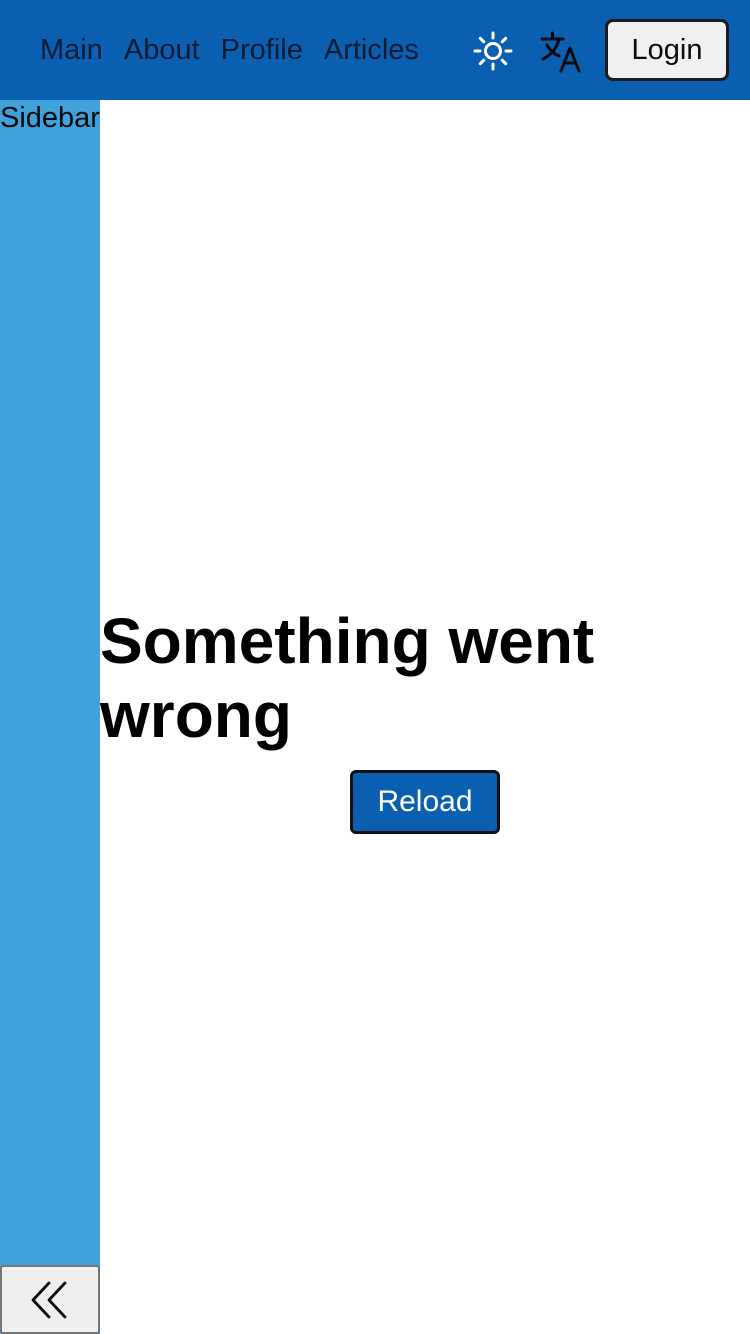 This screenshot has height=1334, width=750. I want to click on nav-link-main: Main, so click(71, 50).